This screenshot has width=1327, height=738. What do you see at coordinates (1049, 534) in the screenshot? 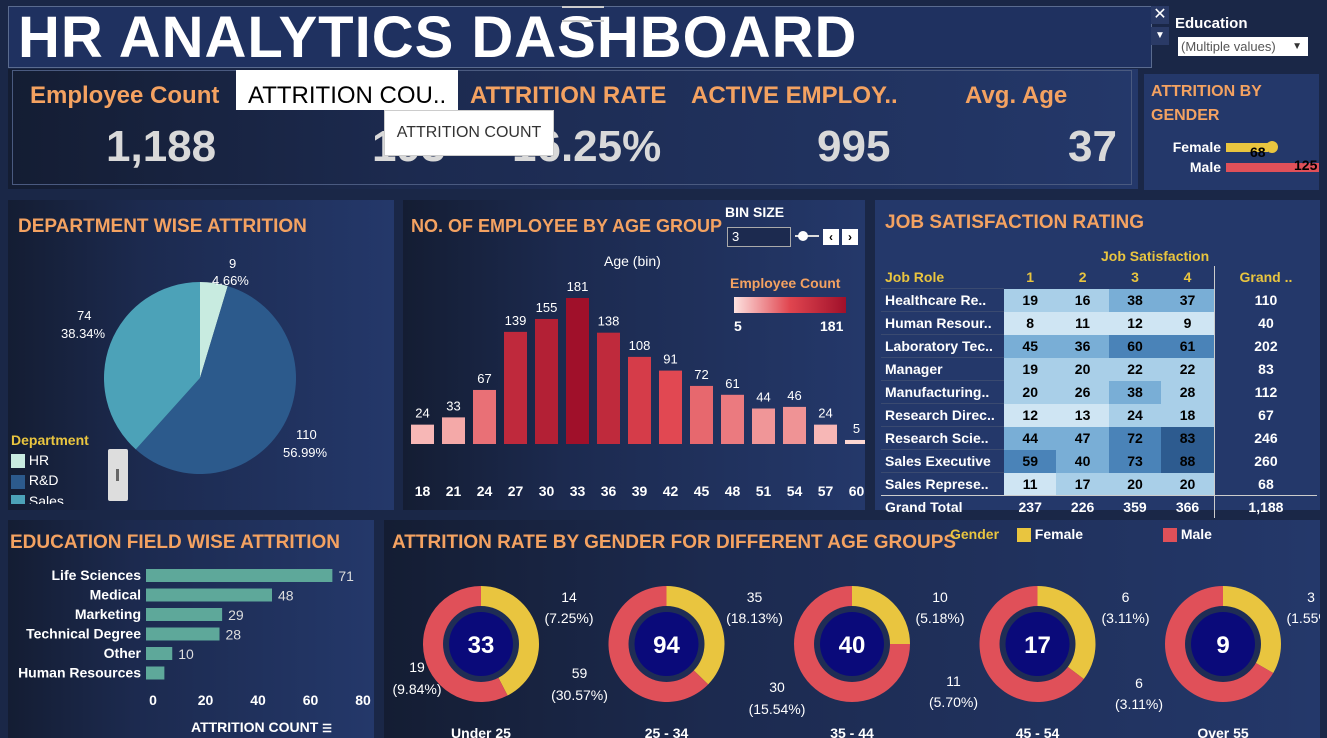
I see `gender-legend-item: Female` at bounding box center [1049, 534].